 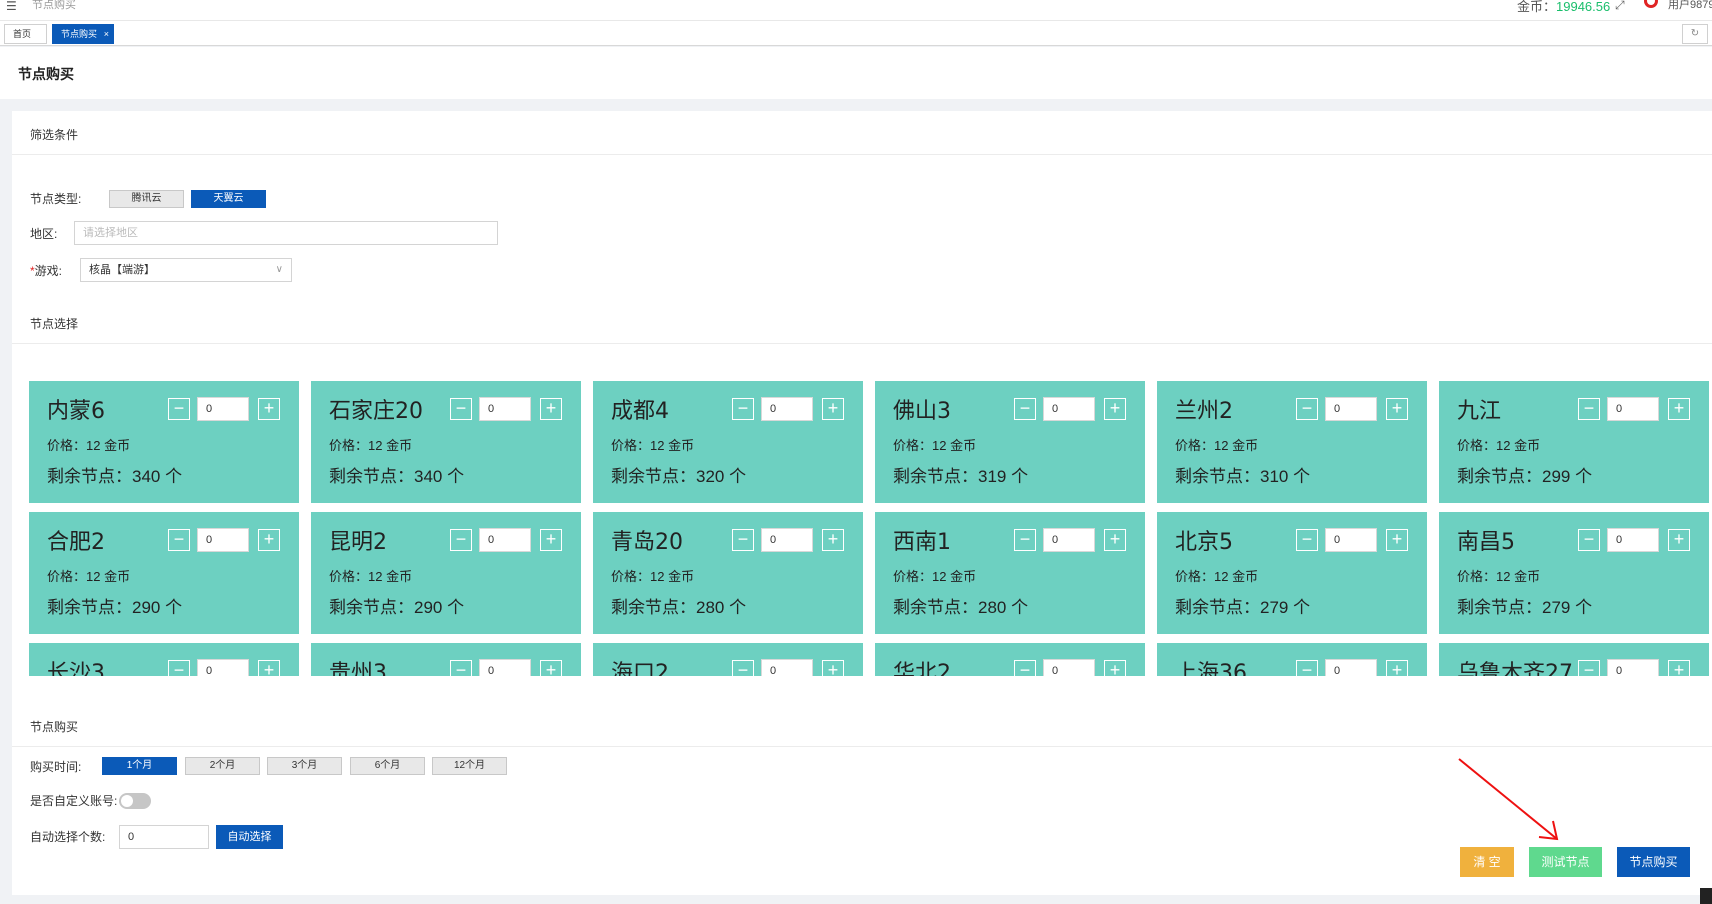 I want to click on node-card: 北京5 −0 + 价格：12 金币 剩余节点：279 个, so click(x=1292, y=573).